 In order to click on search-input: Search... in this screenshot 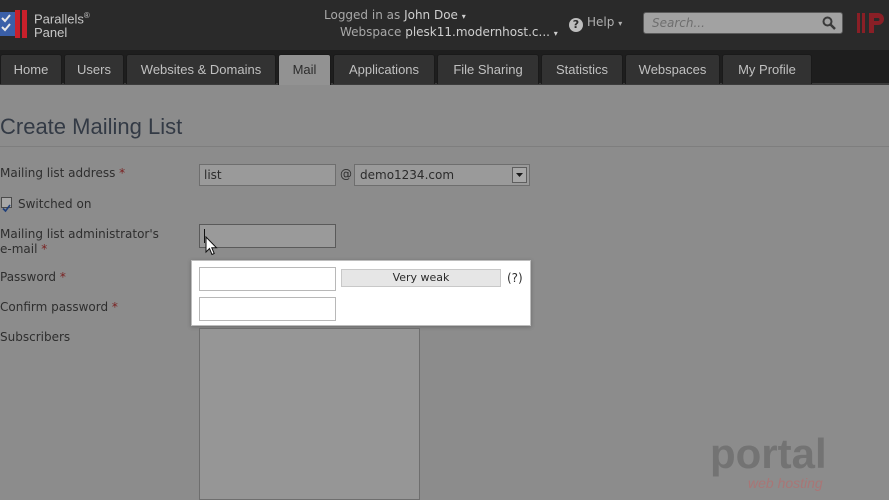, I will do `click(743, 23)`.